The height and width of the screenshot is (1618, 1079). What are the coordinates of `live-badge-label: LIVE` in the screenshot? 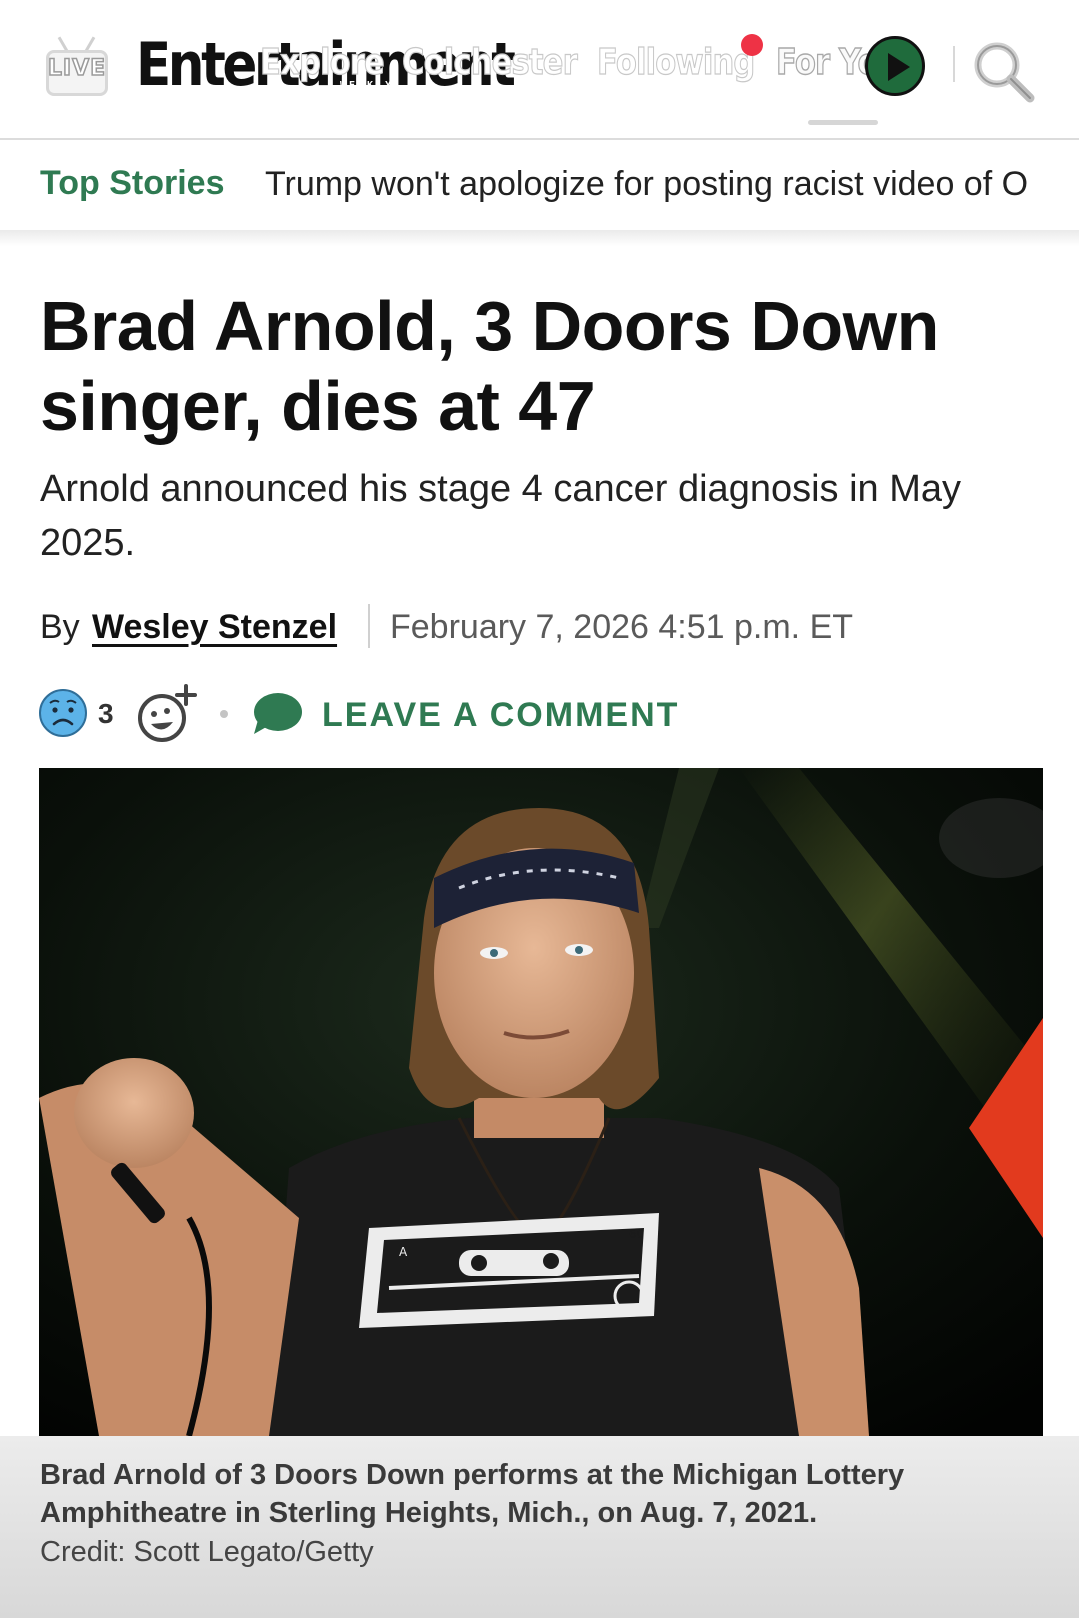 It's located at (77, 68).